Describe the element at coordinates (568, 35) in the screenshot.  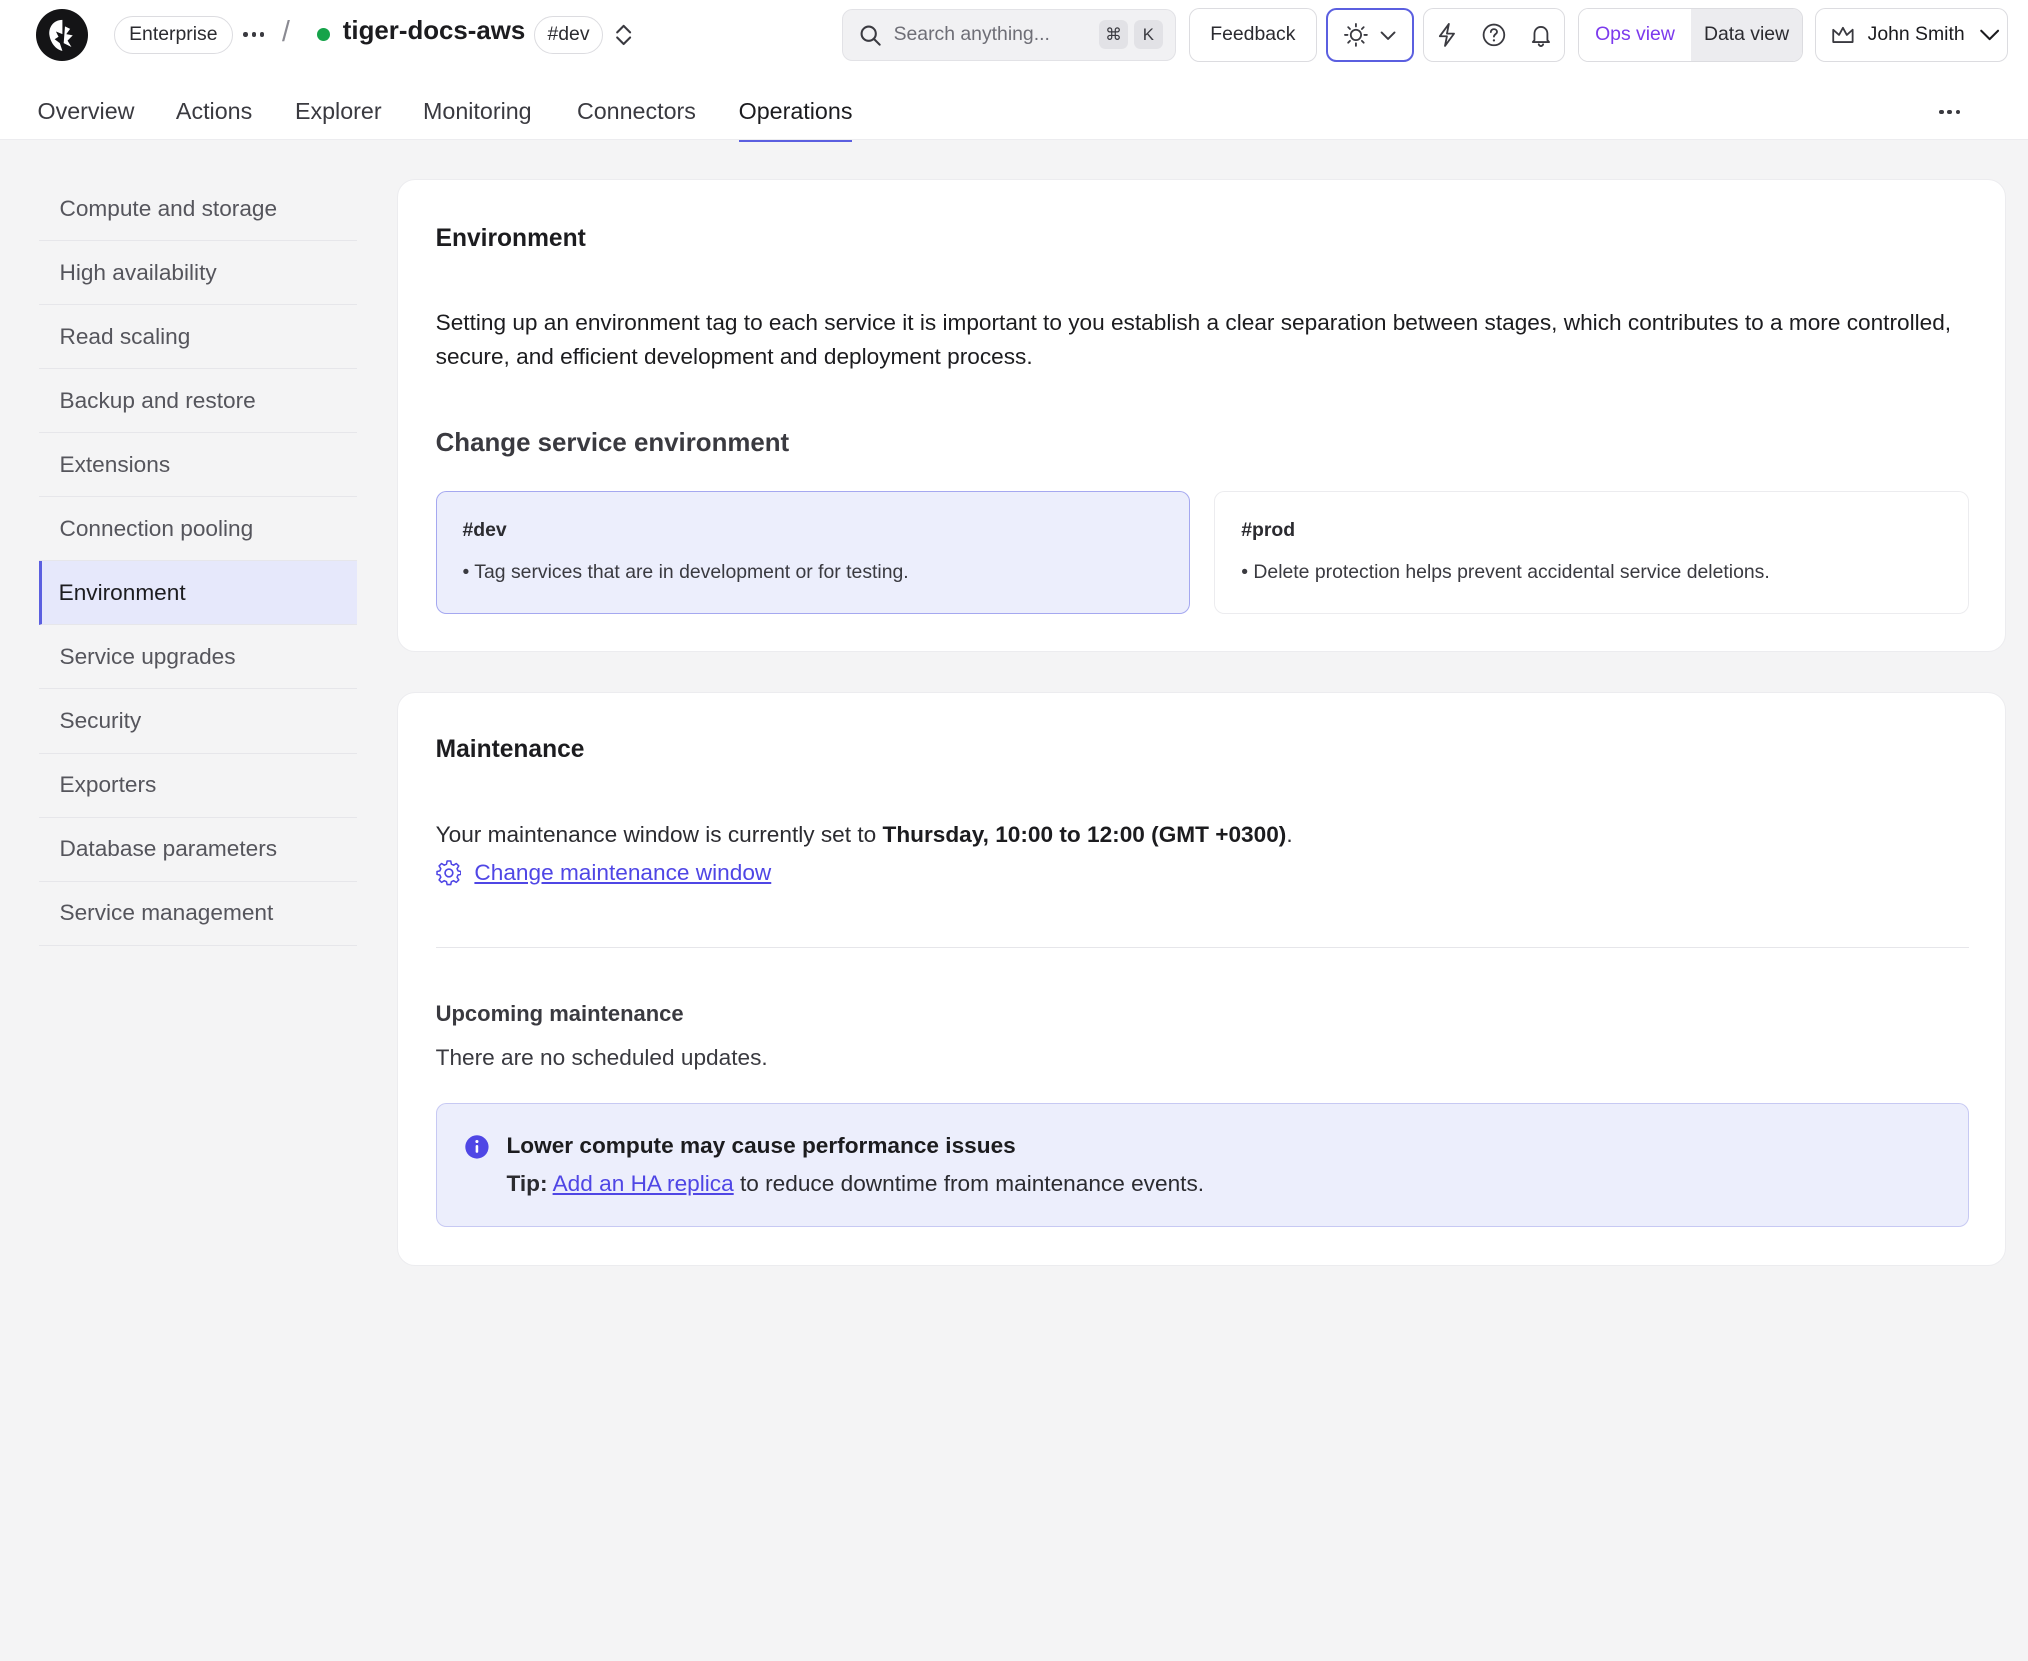
I see `env-badge: #dev` at that location.